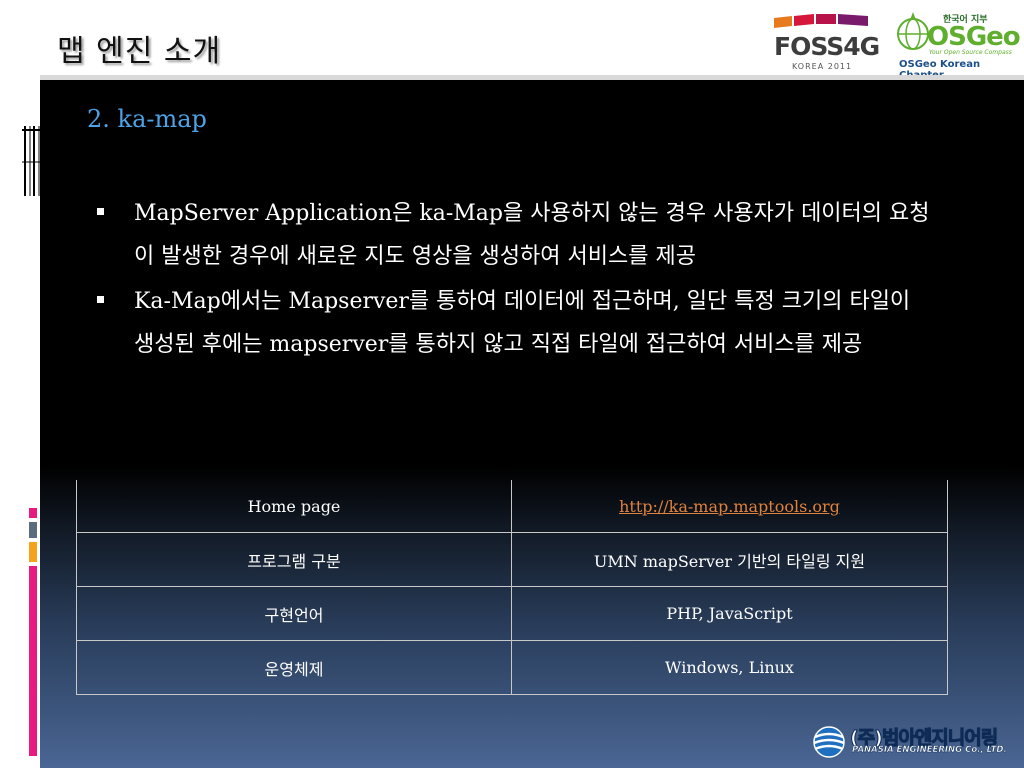  What do you see at coordinates (821, 21) in the screenshot?
I see `foss4g-color-bars-icon` at bounding box center [821, 21].